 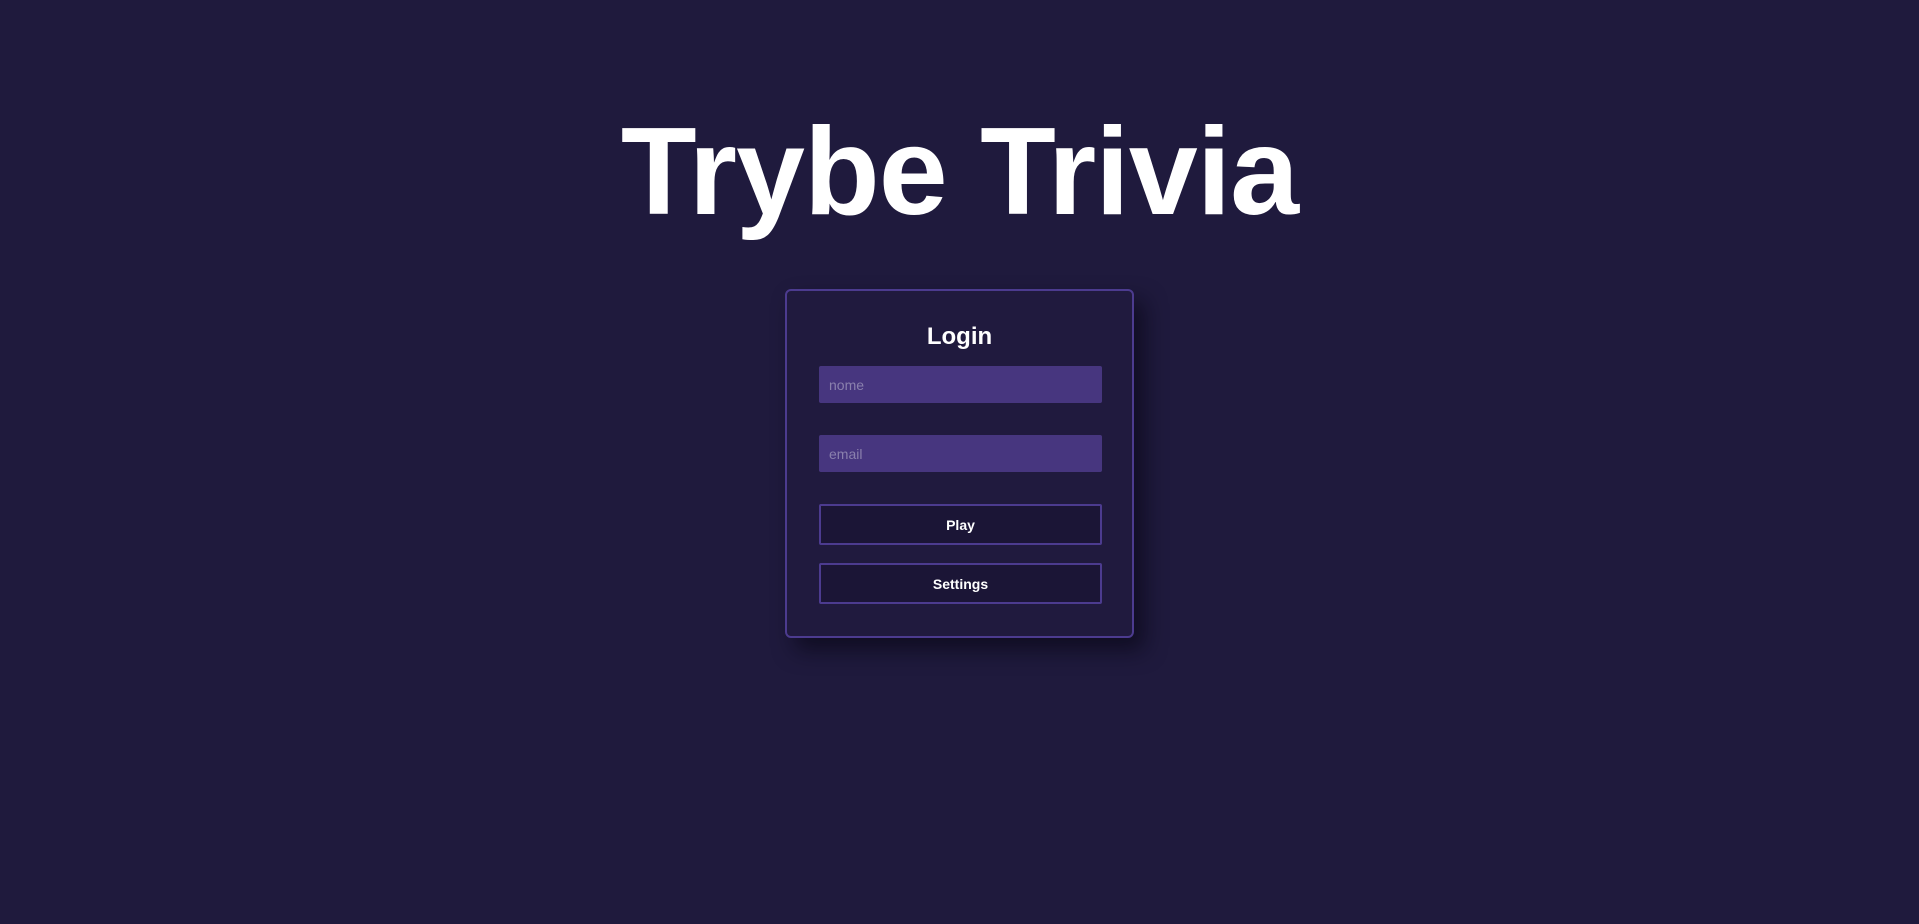 What do you see at coordinates (960, 583) in the screenshot?
I see `settings-button: Settings` at bounding box center [960, 583].